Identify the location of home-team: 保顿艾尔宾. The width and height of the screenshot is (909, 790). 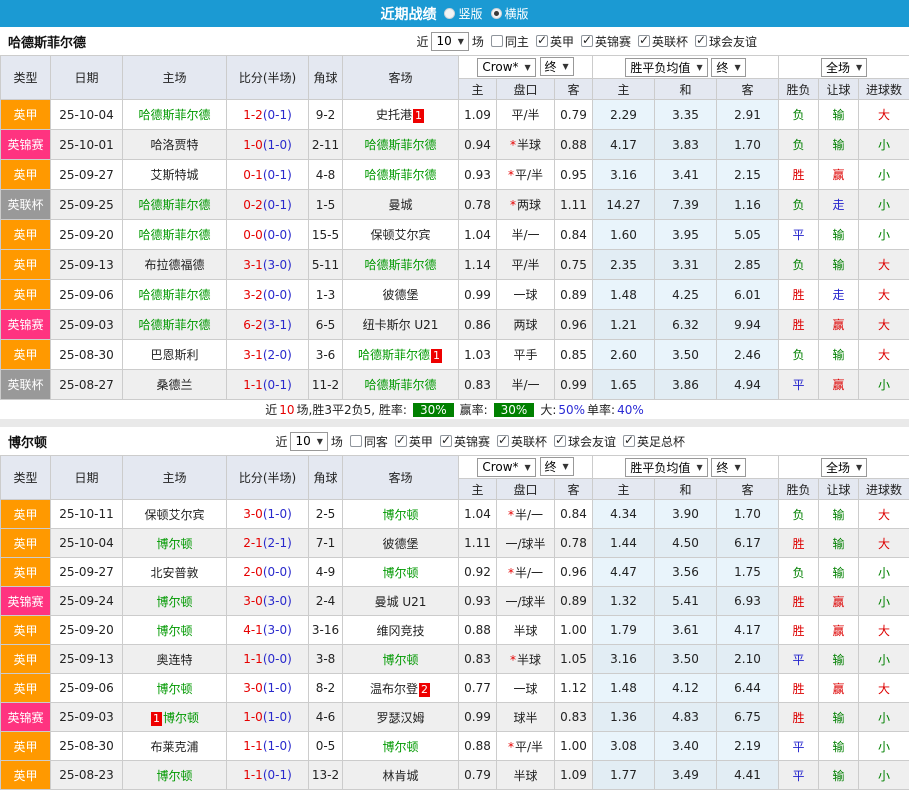
(175, 514).